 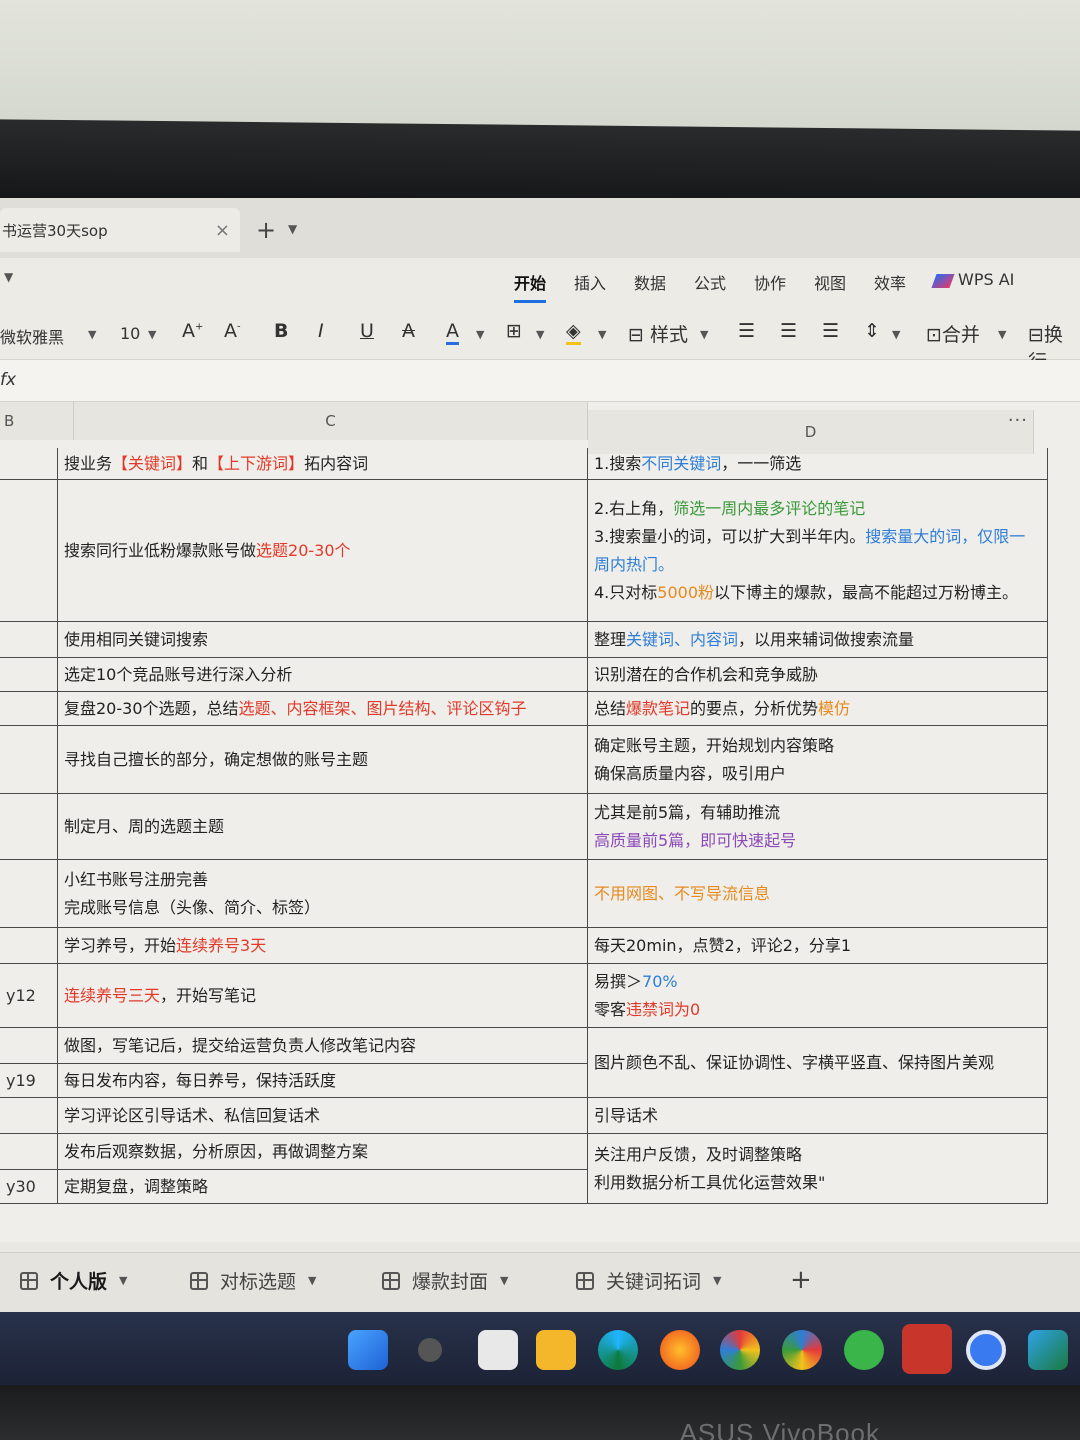 I want to click on cell-d: 整理关键词、内容词，以用来辅词做搜索流量, so click(x=818, y=639).